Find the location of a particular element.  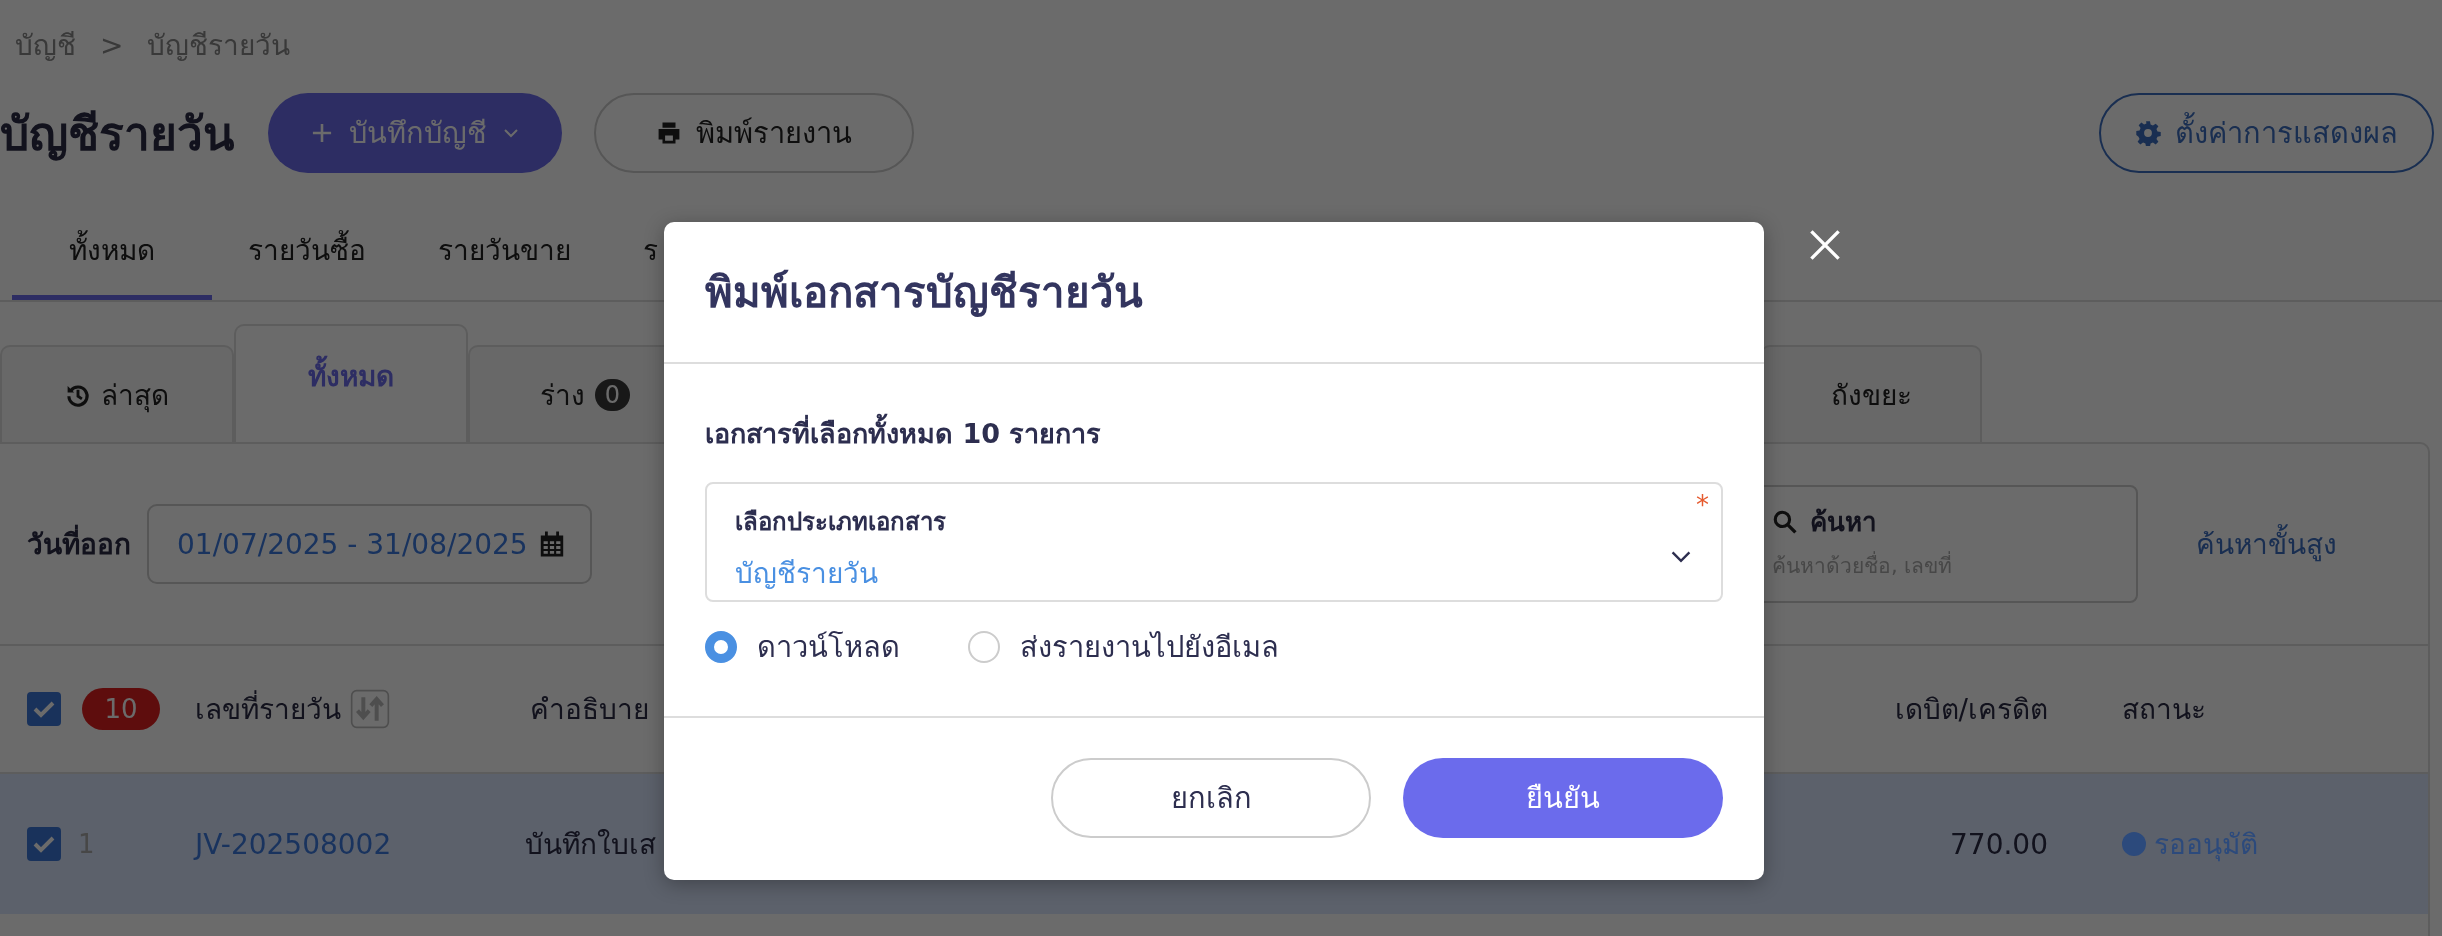

table-cell: 770.00 is located at coordinates (1999, 844).